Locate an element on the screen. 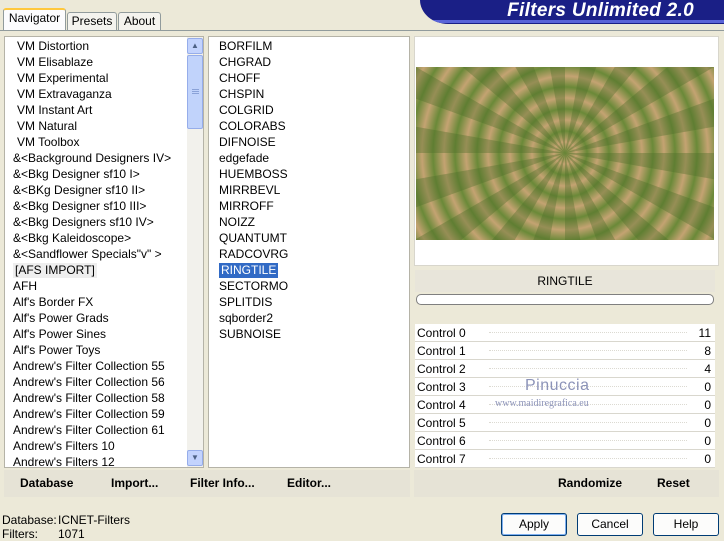 The image size is (724, 541). control-slider-0: Control 0 11 is located at coordinates (565, 333).